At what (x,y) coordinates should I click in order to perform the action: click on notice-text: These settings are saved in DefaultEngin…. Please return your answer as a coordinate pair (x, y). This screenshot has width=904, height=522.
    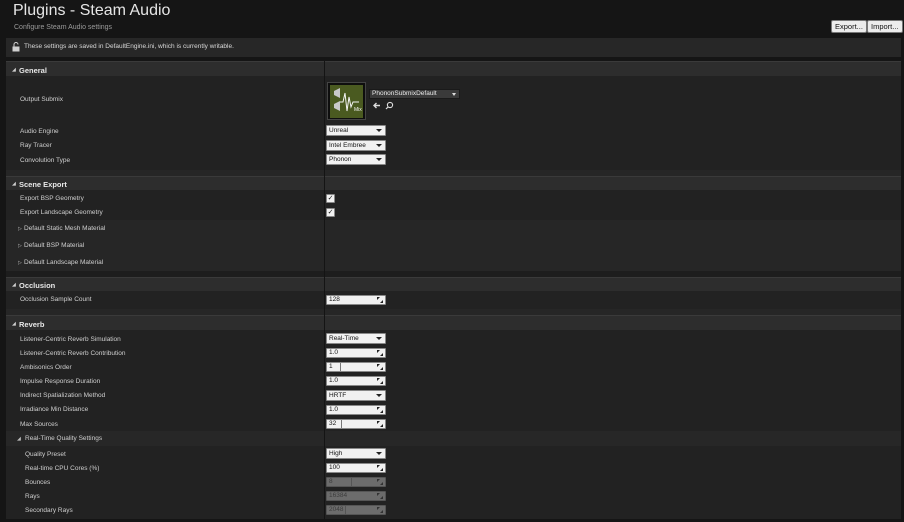
    Looking at the image, I should click on (129, 46).